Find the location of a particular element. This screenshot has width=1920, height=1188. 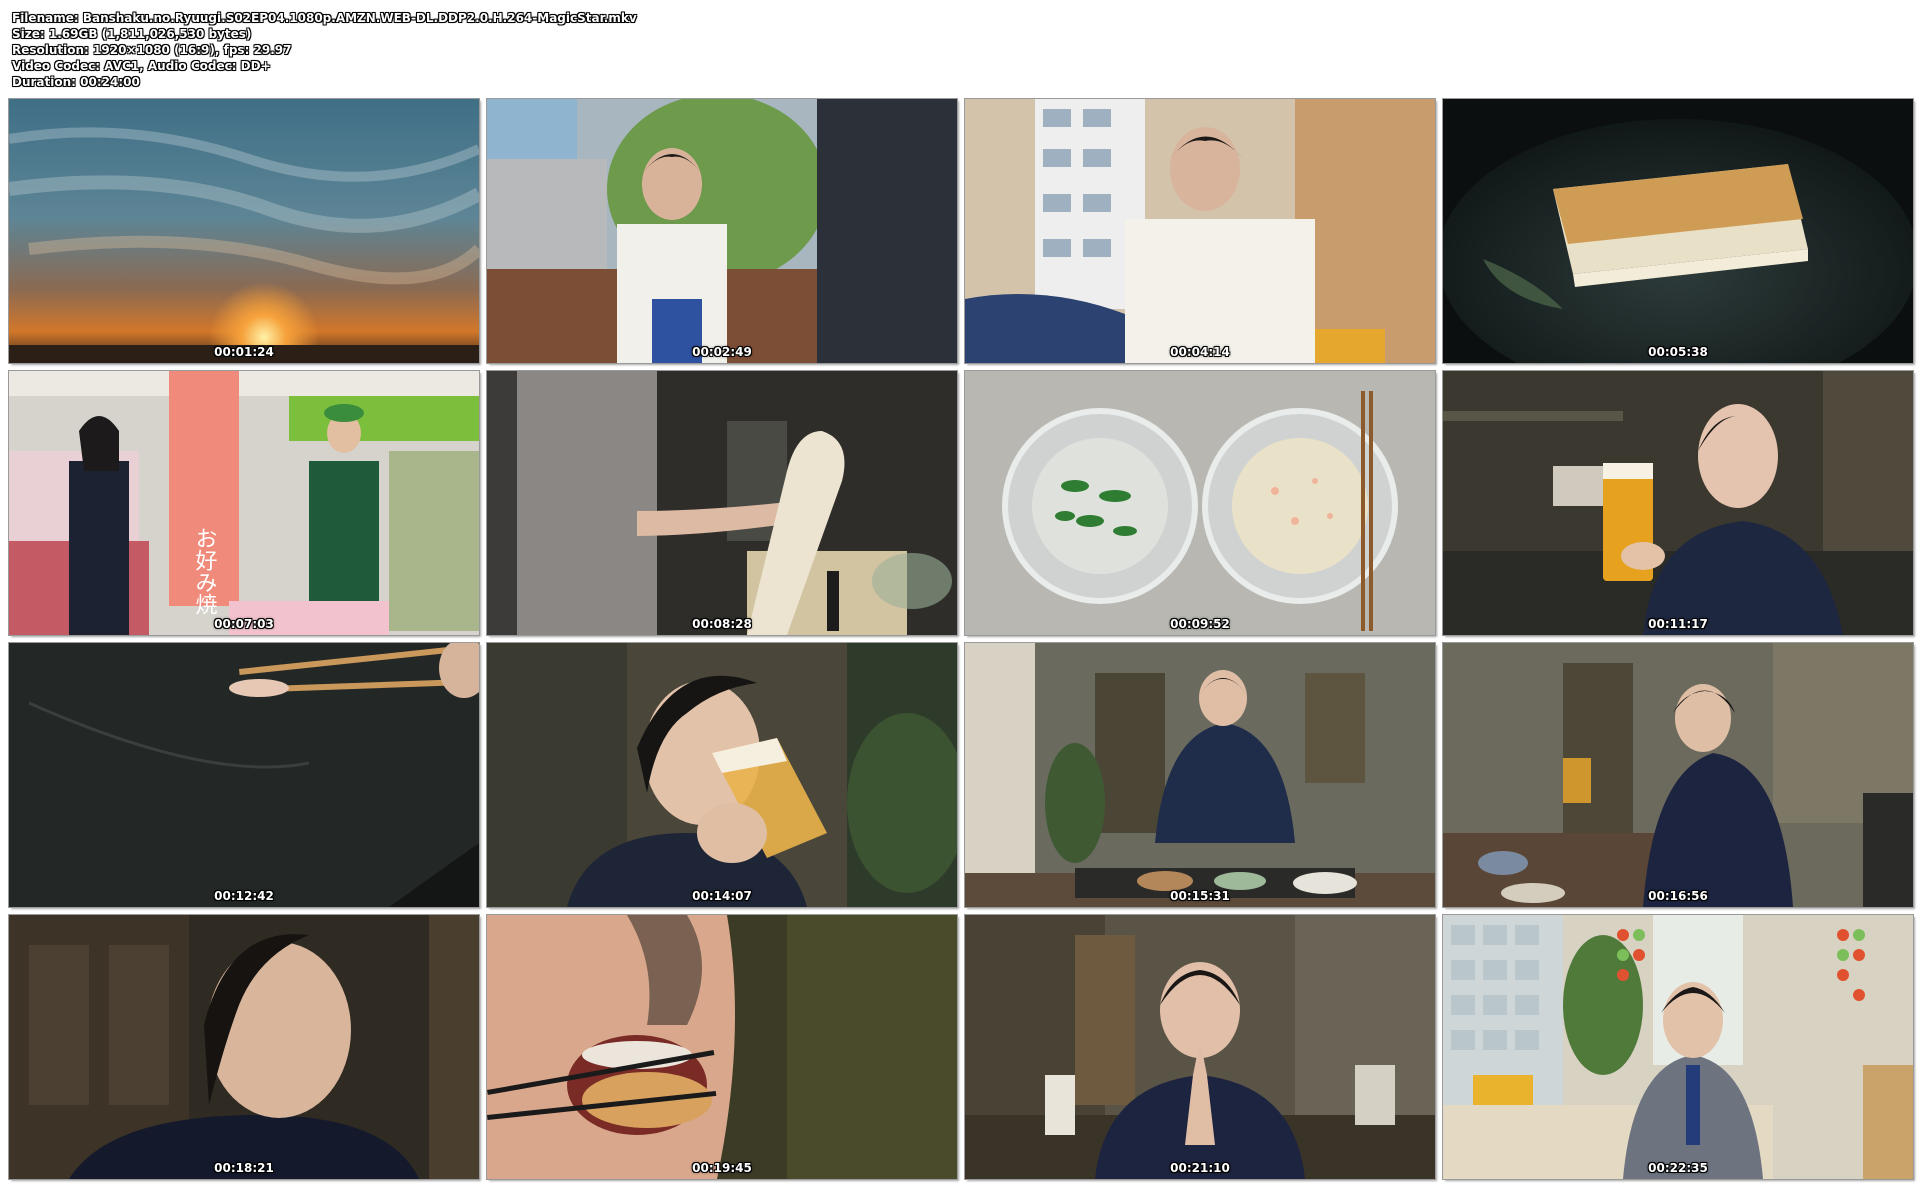

scene-griddle is located at coordinates (244, 775).